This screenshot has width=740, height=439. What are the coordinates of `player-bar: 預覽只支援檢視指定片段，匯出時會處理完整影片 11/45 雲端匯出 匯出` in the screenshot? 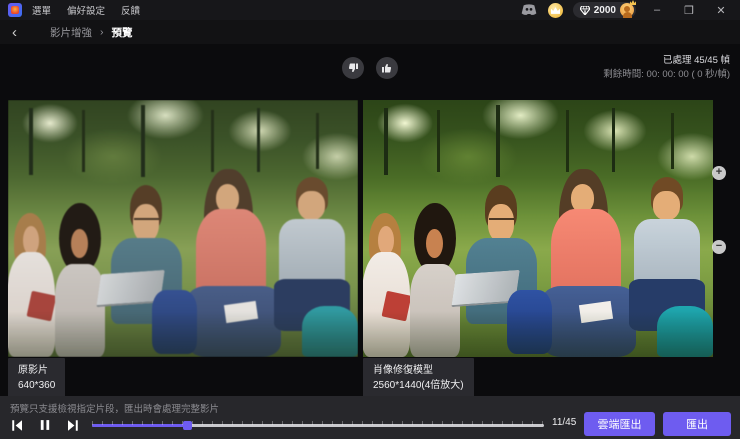 It's located at (370, 417).